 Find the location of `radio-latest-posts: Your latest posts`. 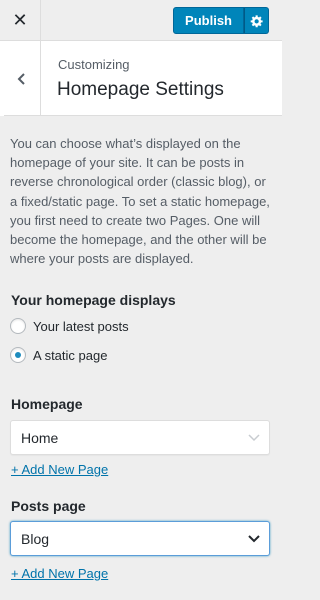

radio-latest-posts: Your latest posts is located at coordinates (69, 326).